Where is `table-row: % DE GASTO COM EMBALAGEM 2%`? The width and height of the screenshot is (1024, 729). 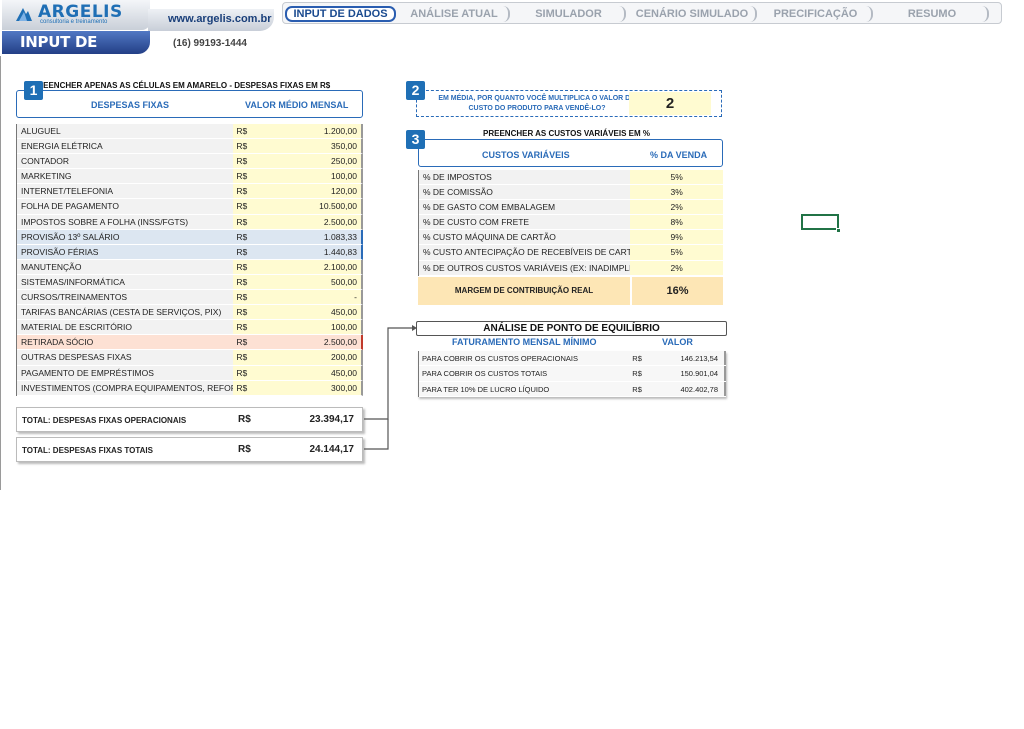 table-row: % DE GASTO COM EMBALAGEM 2% is located at coordinates (571, 208).